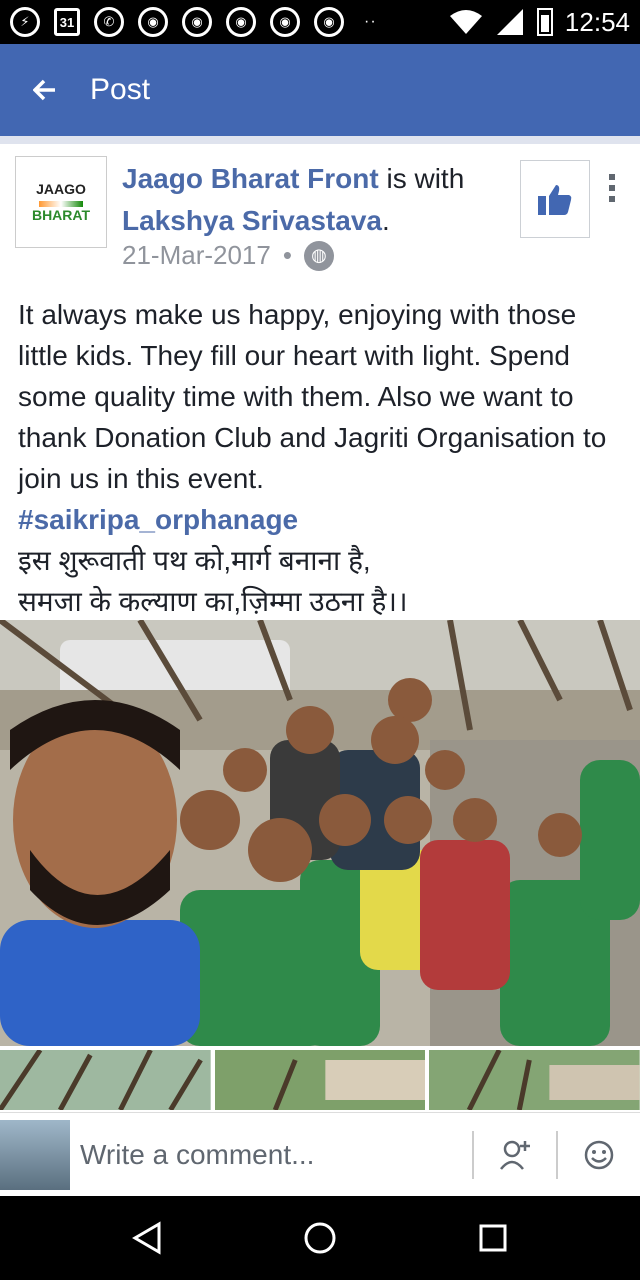  Describe the element at coordinates (35, 1154) in the screenshot. I see `user-avatar` at that location.